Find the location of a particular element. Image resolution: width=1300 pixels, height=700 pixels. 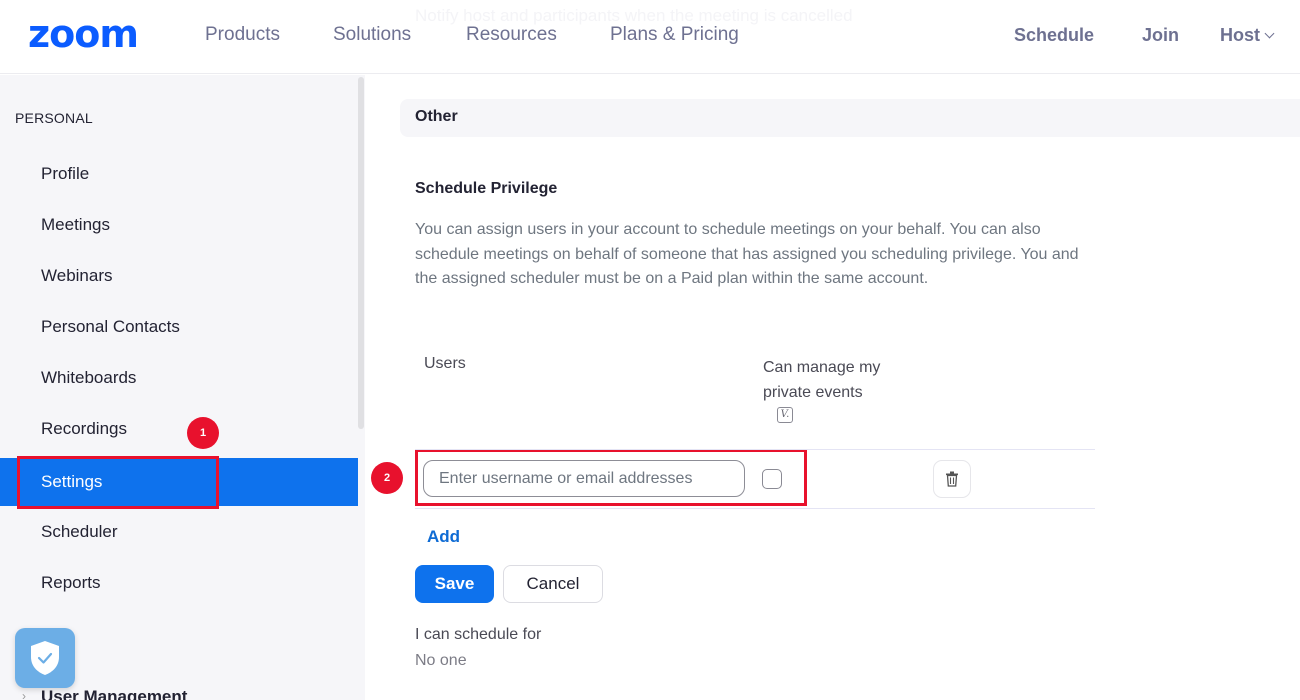

sidebar-item-recordings: Recordings is located at coordinates (179, 429).